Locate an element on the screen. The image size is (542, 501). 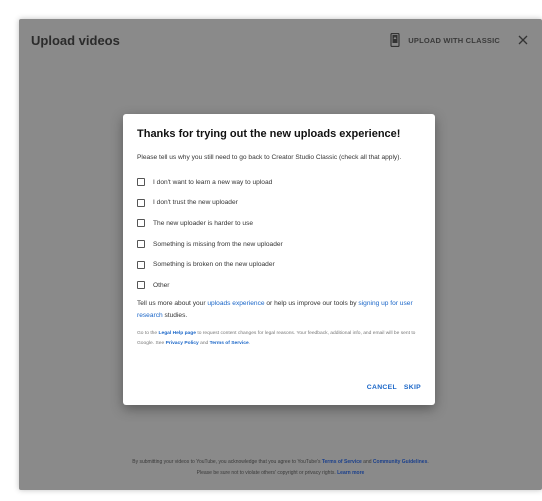
option-label: I don't trust the new uploader is located at coordinates (195, 203).